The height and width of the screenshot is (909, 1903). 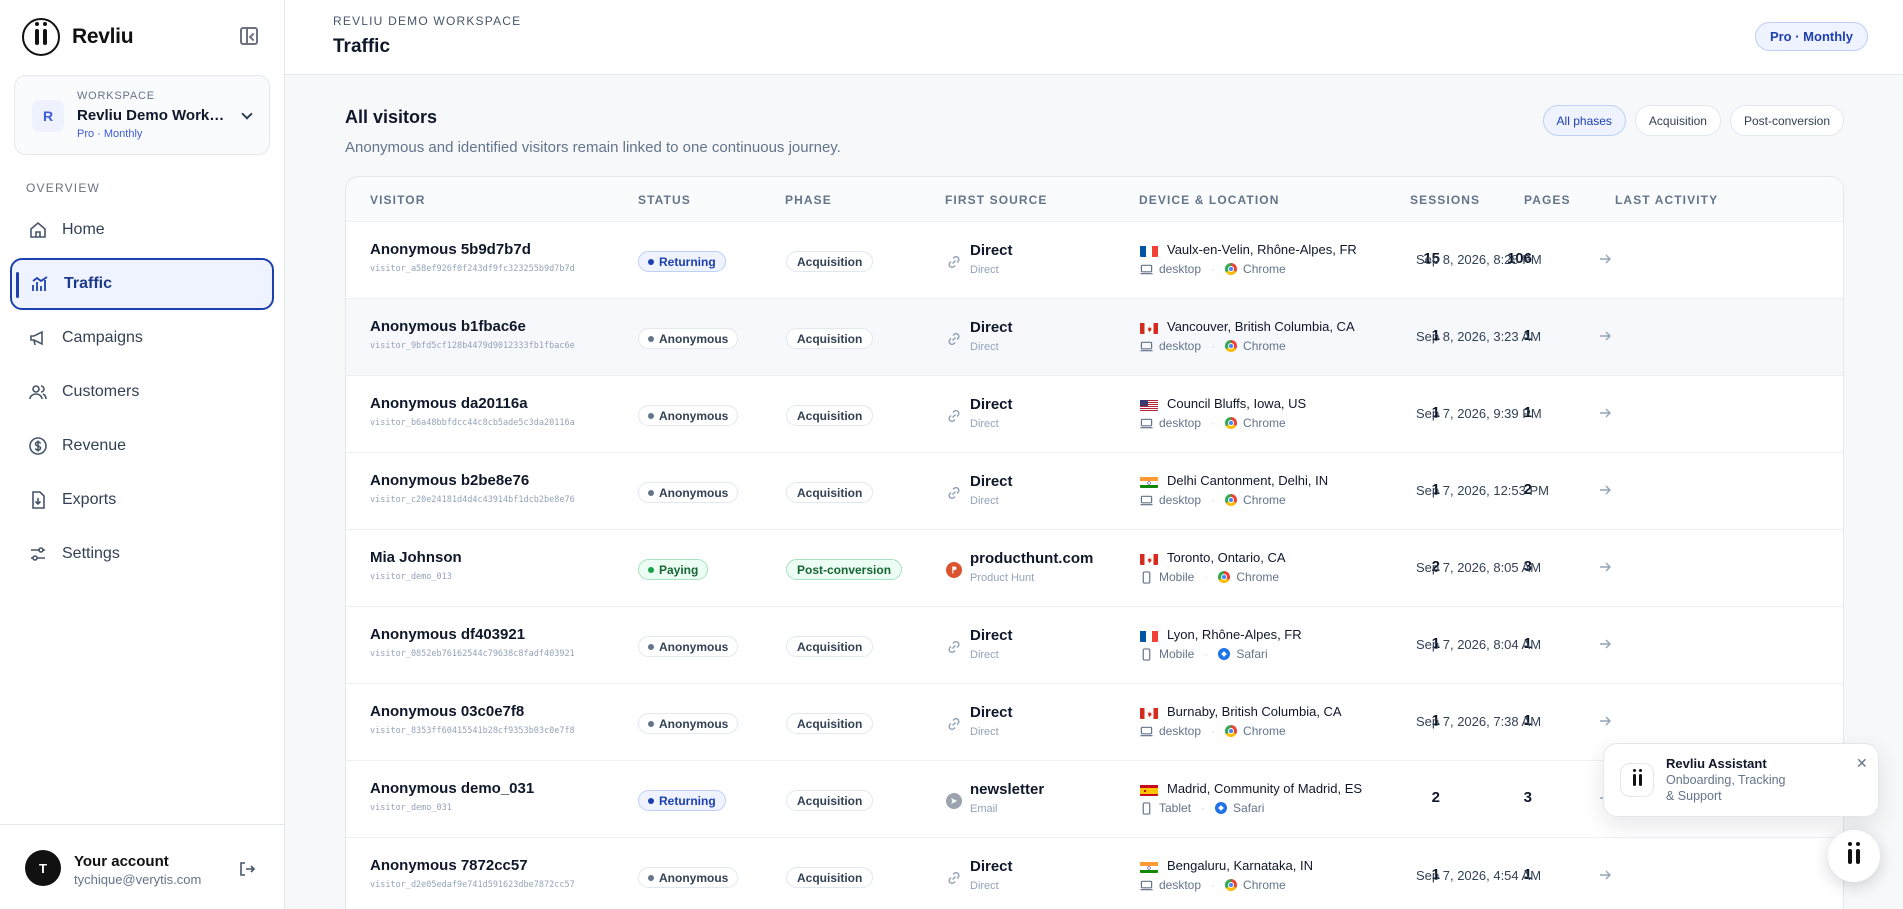 What do you see at coordinates (449, 865) in the screenshot?
I see `visitor-name: Anonymous 7872cc57` at bounding box center [449, 865].